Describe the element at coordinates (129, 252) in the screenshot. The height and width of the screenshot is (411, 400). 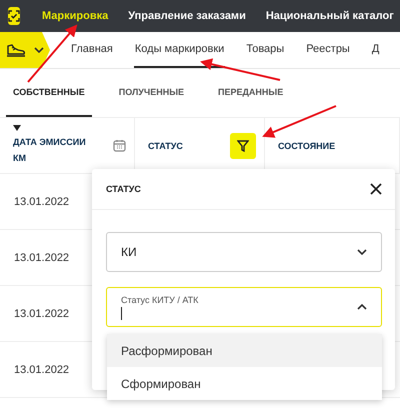
I see `field-value: КИ` at that location.